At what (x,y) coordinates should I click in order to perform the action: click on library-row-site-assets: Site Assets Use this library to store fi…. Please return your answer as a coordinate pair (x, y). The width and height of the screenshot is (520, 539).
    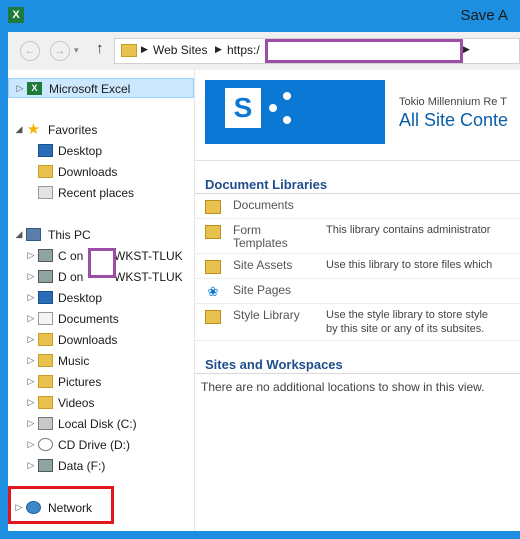
    Looking at the image, I should click on (357, 266).